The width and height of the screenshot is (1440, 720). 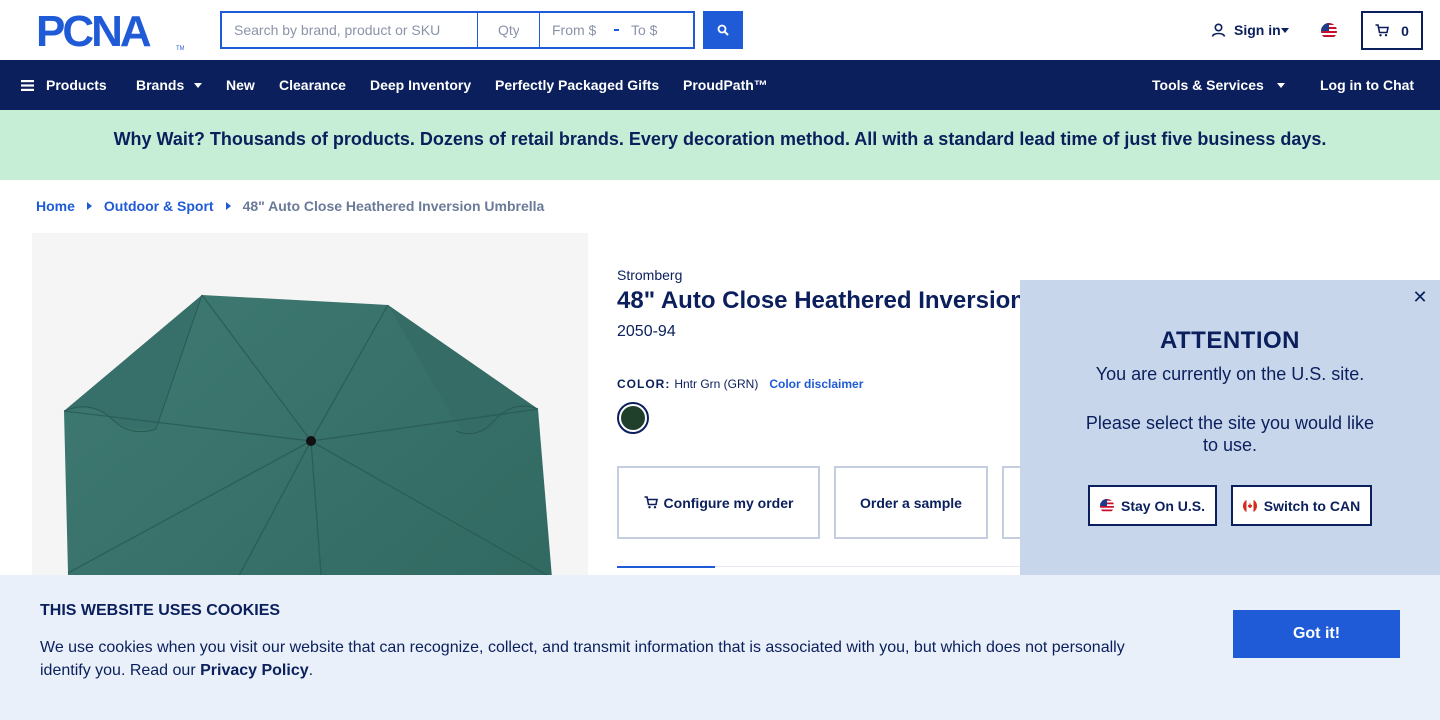 What do you see at coordinates (160, 610) in the screenshot?
I see `cookie-title: THIS WEBSITE USES COOKIES` at bounding box center [160, 610].